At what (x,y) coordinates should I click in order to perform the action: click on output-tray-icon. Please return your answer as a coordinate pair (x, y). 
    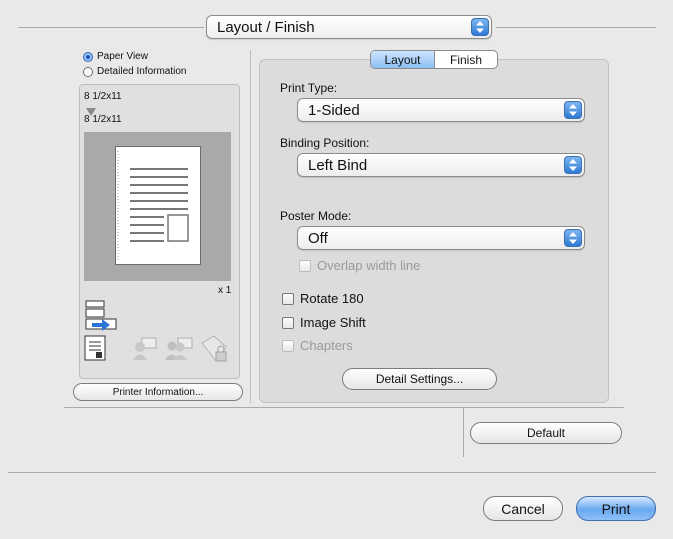
    Looking at the image, I should click on (102, 318).